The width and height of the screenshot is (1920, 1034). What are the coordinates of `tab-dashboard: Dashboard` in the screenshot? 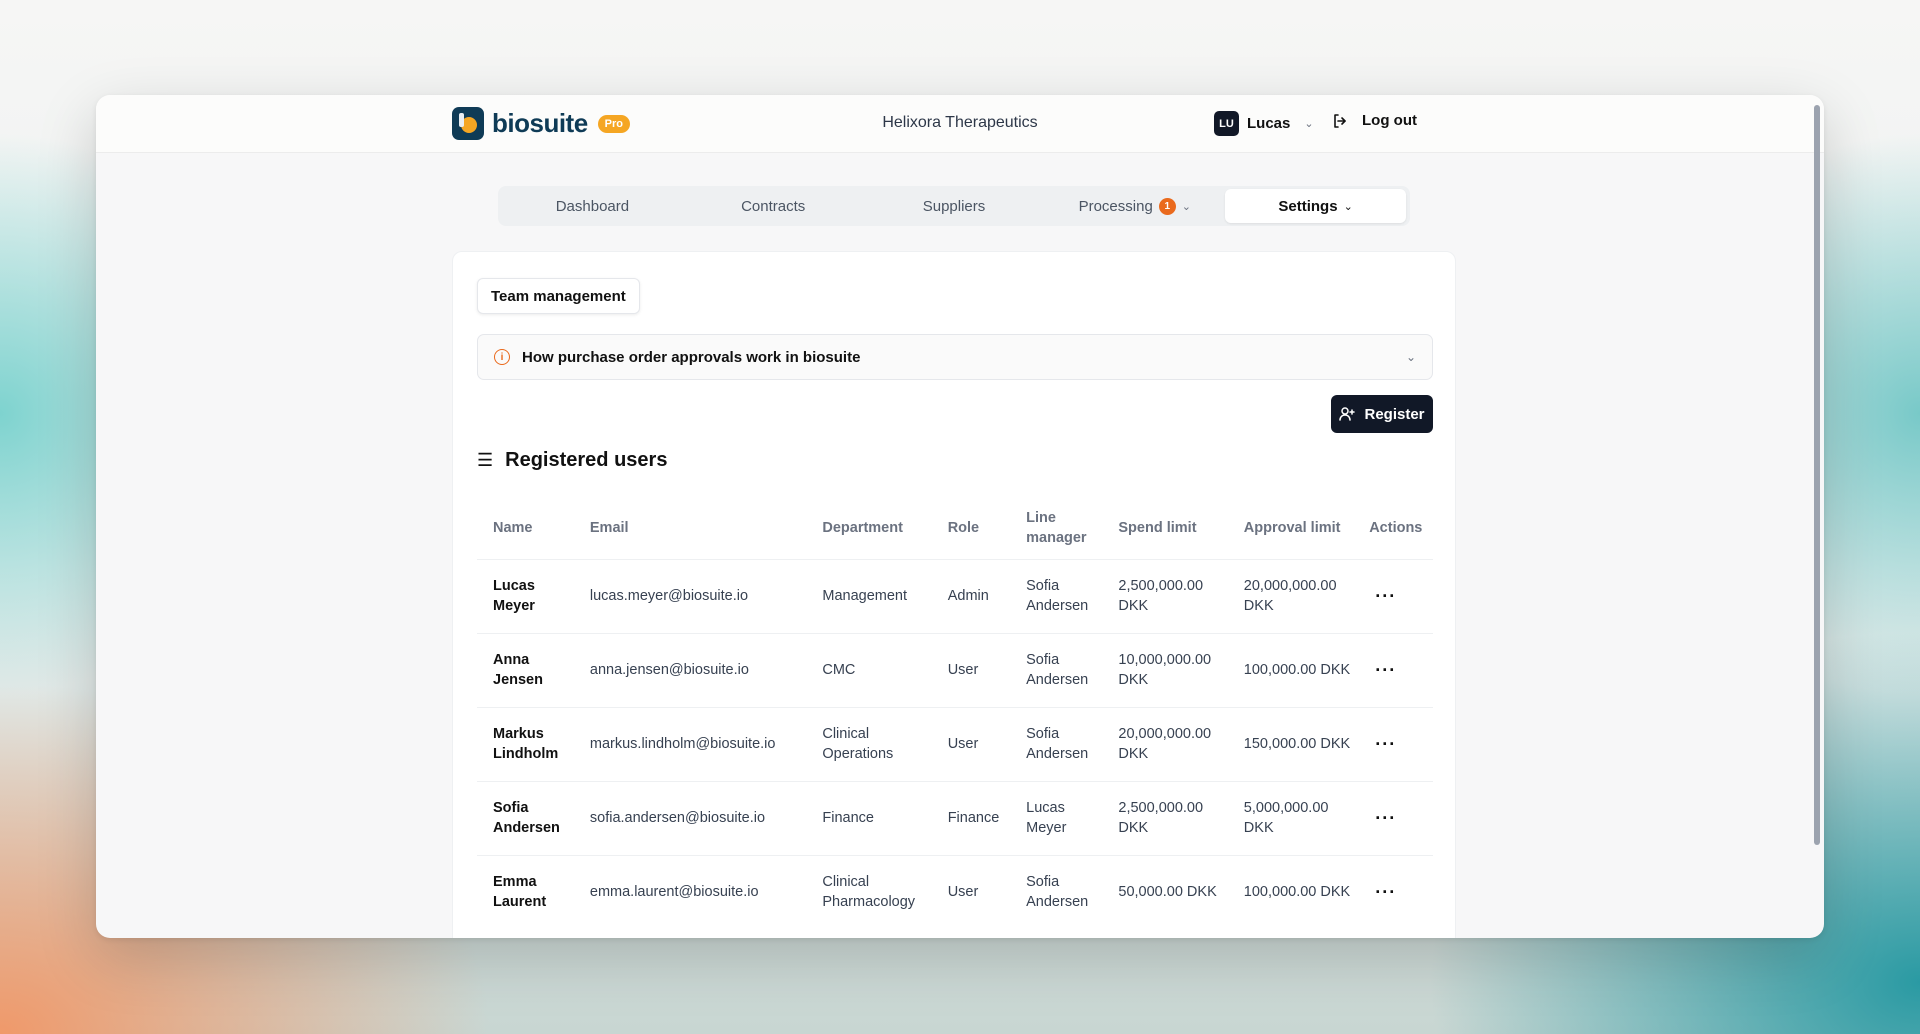 It's located at (592, 206).